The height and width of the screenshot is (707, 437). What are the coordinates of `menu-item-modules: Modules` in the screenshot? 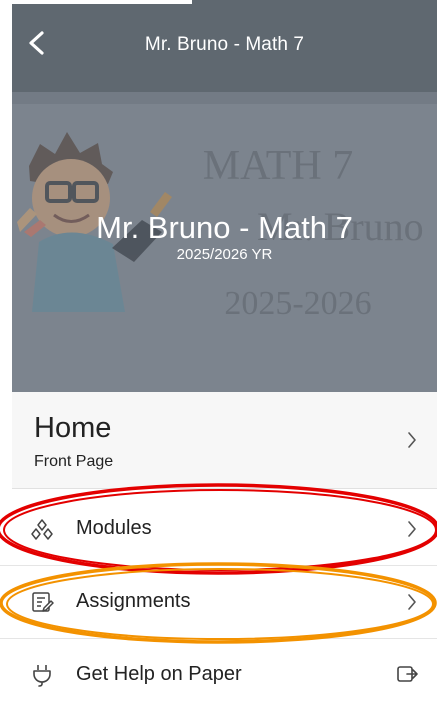 It's located at (218, 529).